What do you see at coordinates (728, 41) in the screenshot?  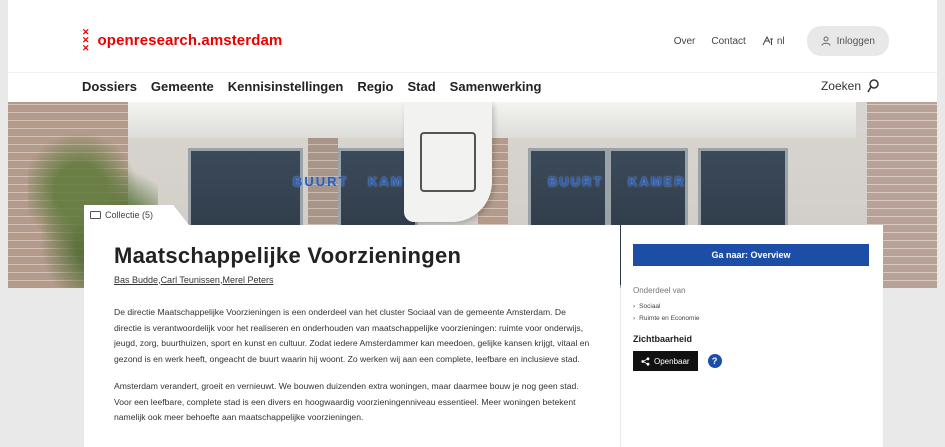 I see `contact-link: Contact` at bounding box center [728, 41].